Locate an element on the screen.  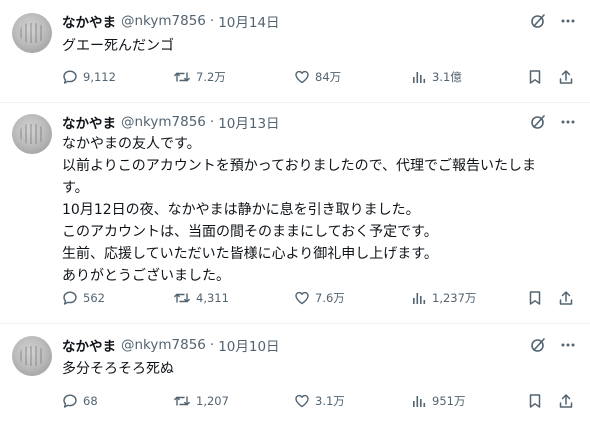
like-button: 84万 is located at coordinates (317, 77).